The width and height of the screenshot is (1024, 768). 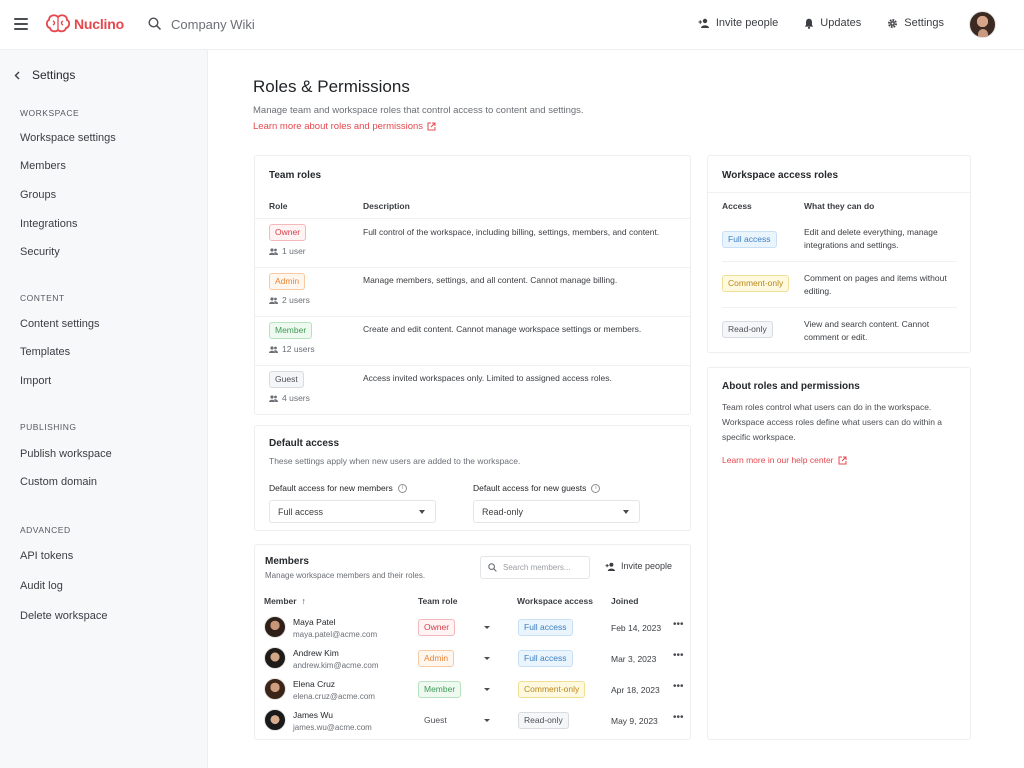 What do you see at coordinates (552, 689) in the screenshot?
I see `member-access-badge: Comment-only` at bounding box center [552, 689].